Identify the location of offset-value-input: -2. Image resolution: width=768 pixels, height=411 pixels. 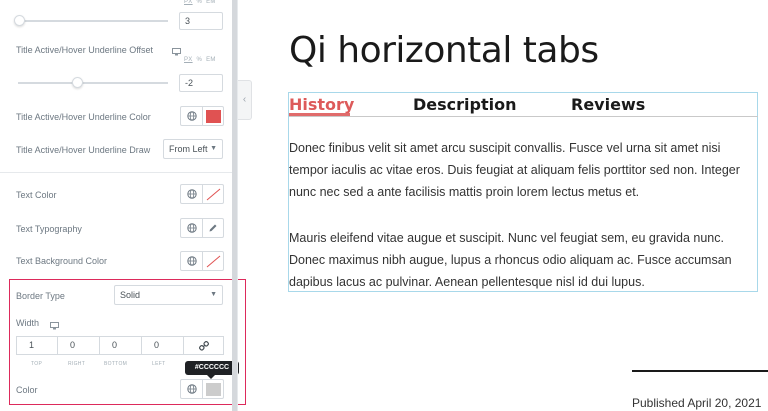
(201, 83).